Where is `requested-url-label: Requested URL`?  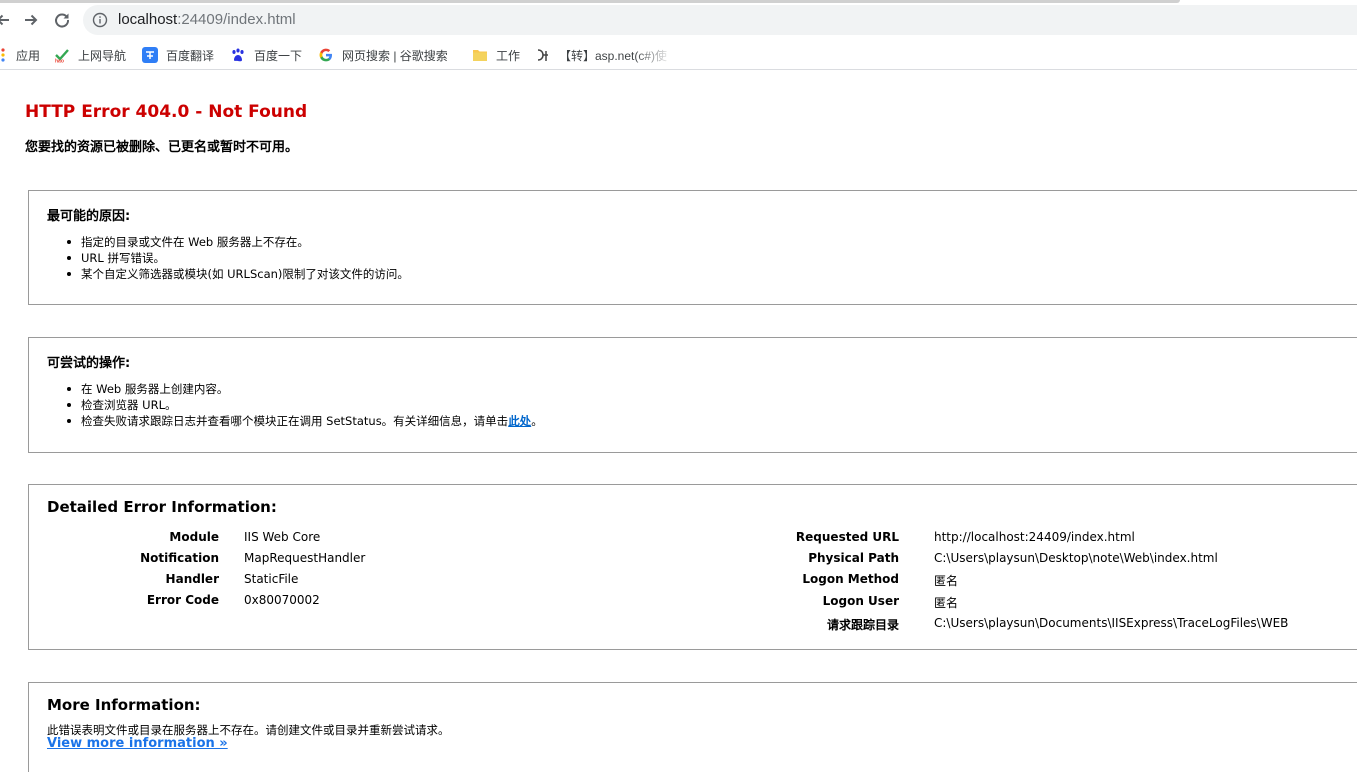
requested-url-label: Requested URL is located at coordinates (847, 537).